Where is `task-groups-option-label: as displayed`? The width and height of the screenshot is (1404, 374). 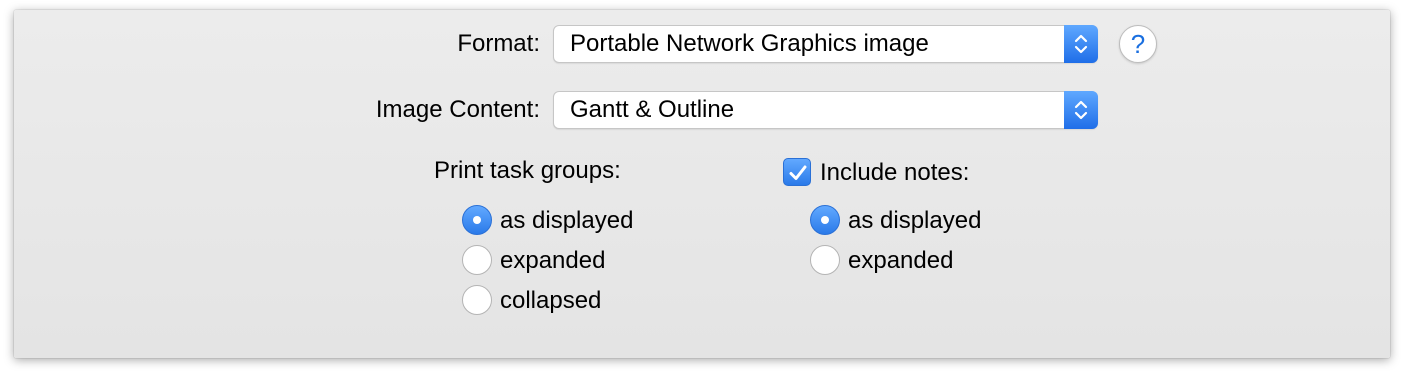
task-groups-option-label: as displayed is located at coordinates (566, 221).